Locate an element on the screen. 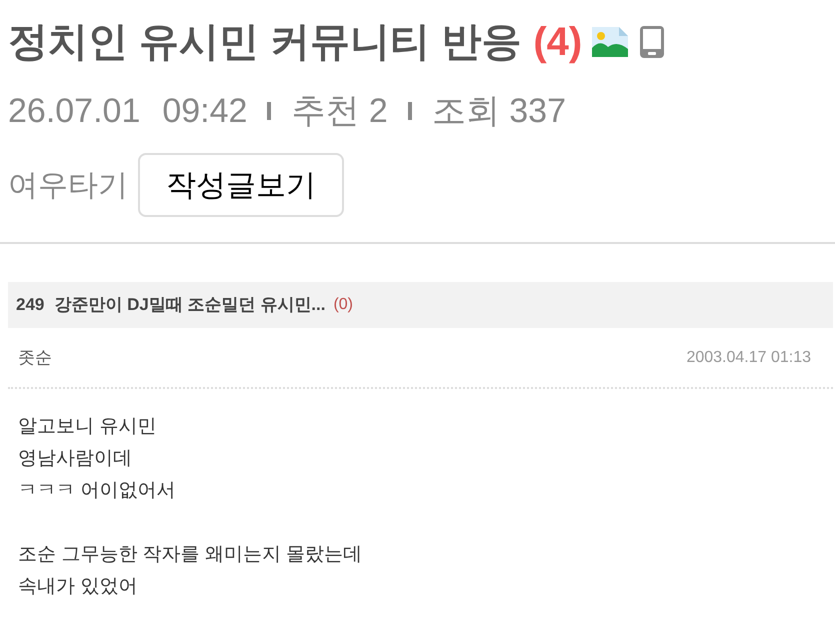 The width and height of the screenshot is (835, 620). quoted-post-date: 2003.04.17 01:13 is located at coordinates (748, 358).